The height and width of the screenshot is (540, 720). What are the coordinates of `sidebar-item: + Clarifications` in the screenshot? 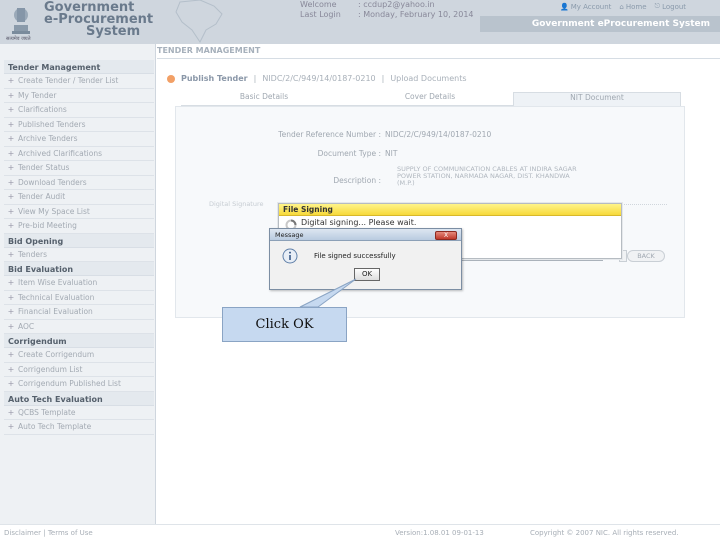 It's located at (79, 110).